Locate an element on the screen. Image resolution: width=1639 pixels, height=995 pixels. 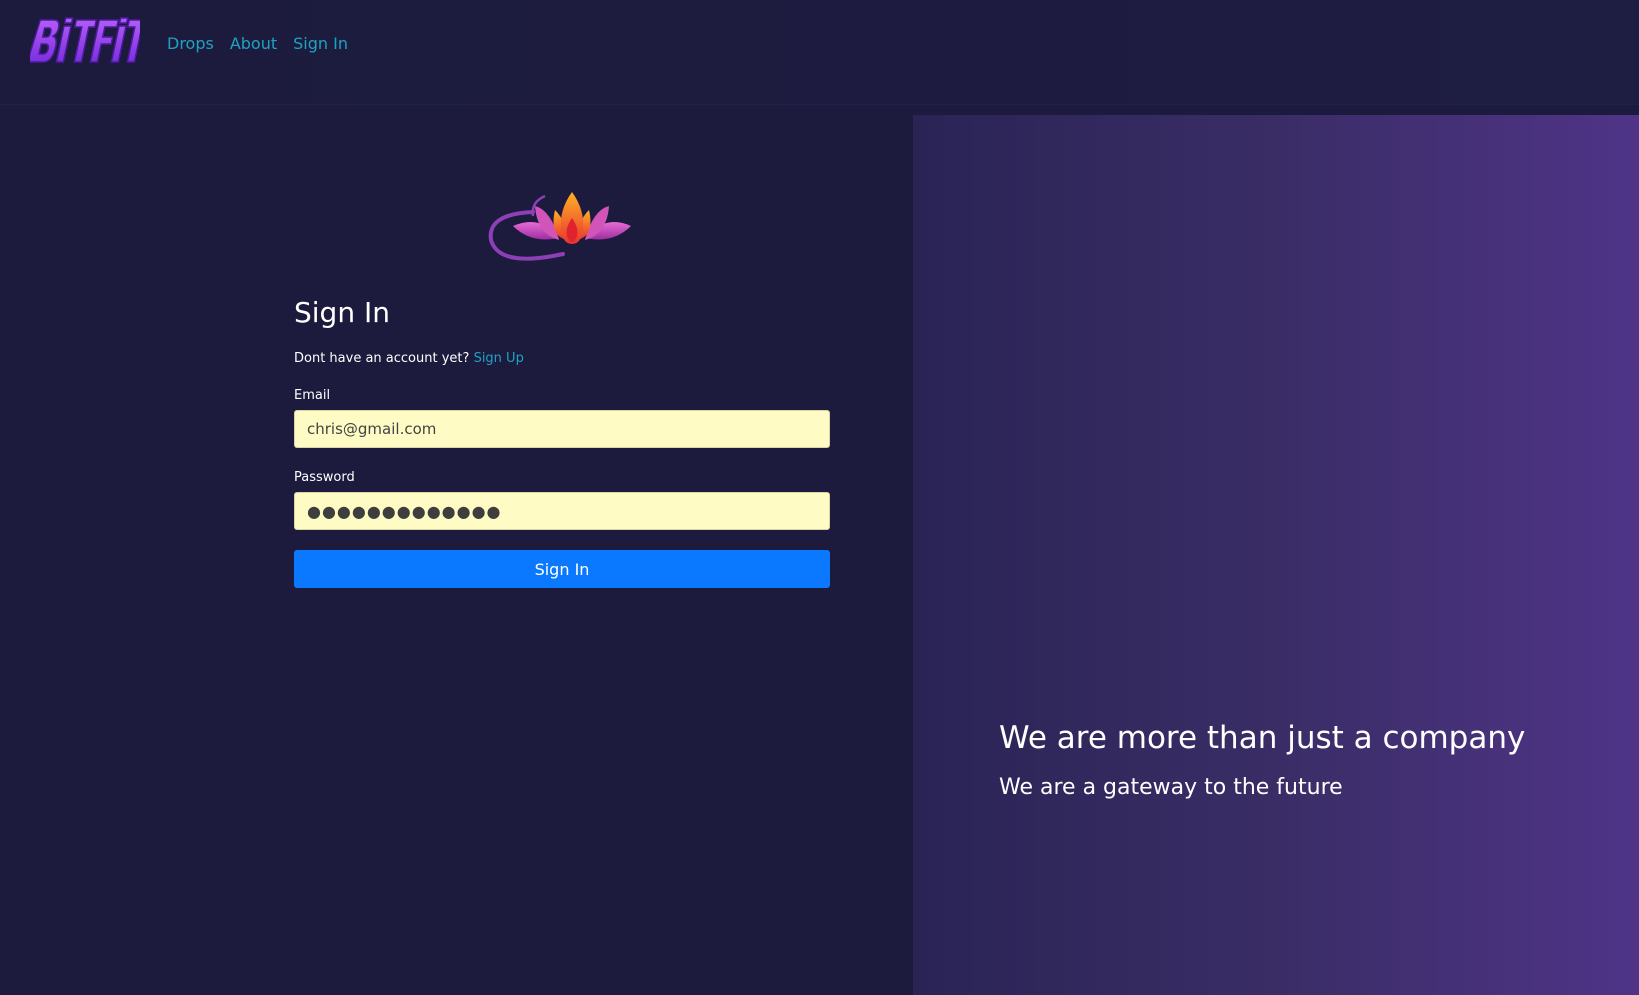
nav-links: Drops About Sign In is located at coordinates (257, 43).